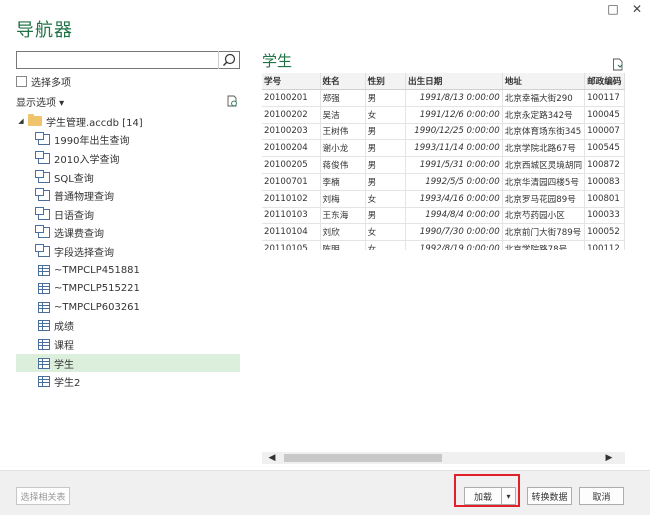  Describe the element at coordinates (128, 326) in the screenshot. I see `tree-item: 成绩` at that location.